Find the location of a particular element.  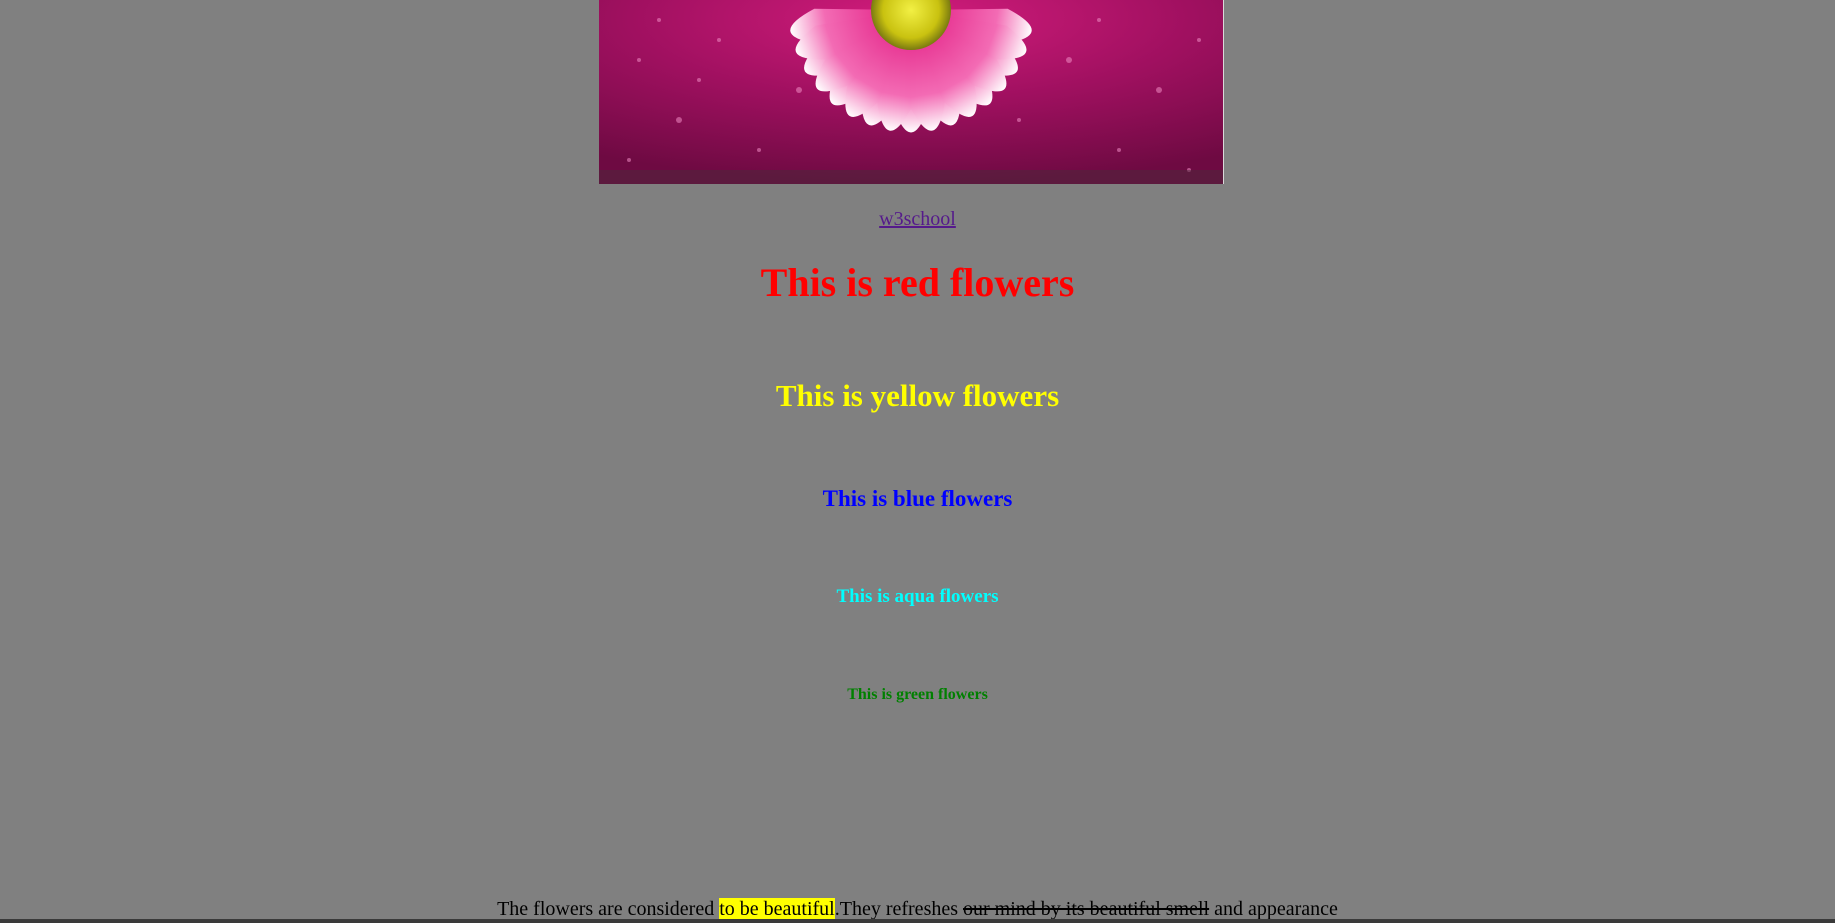

w3school-link: w3school is located at coordinates (917, 219).